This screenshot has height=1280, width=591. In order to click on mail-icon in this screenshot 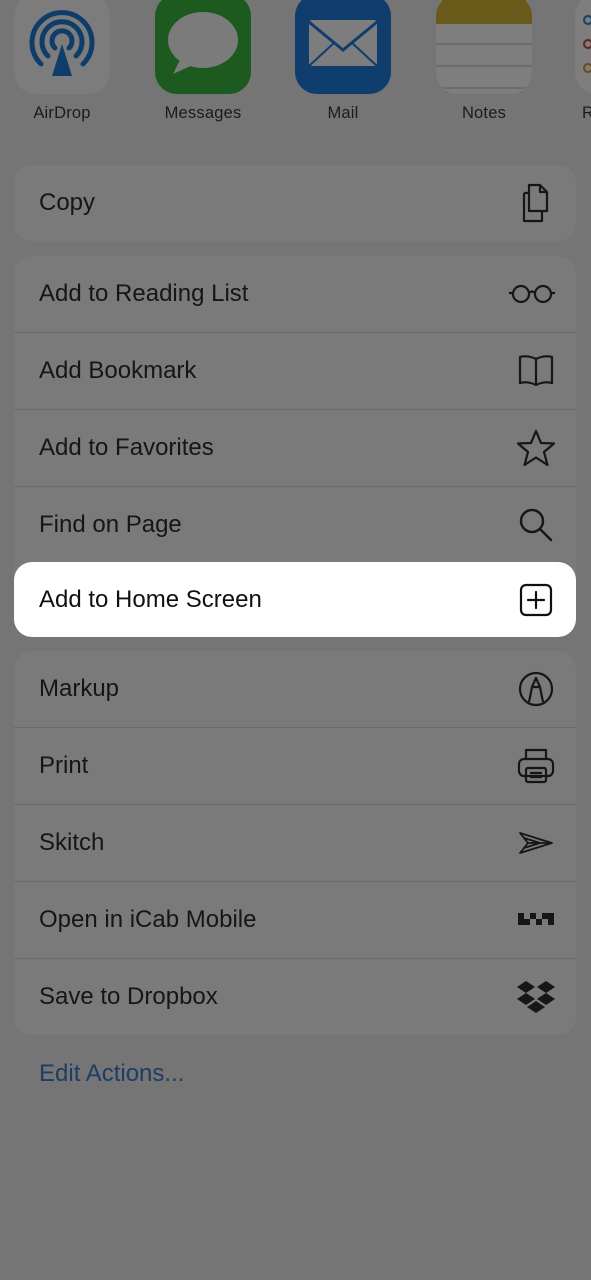, I will do `click(343, 47)`.